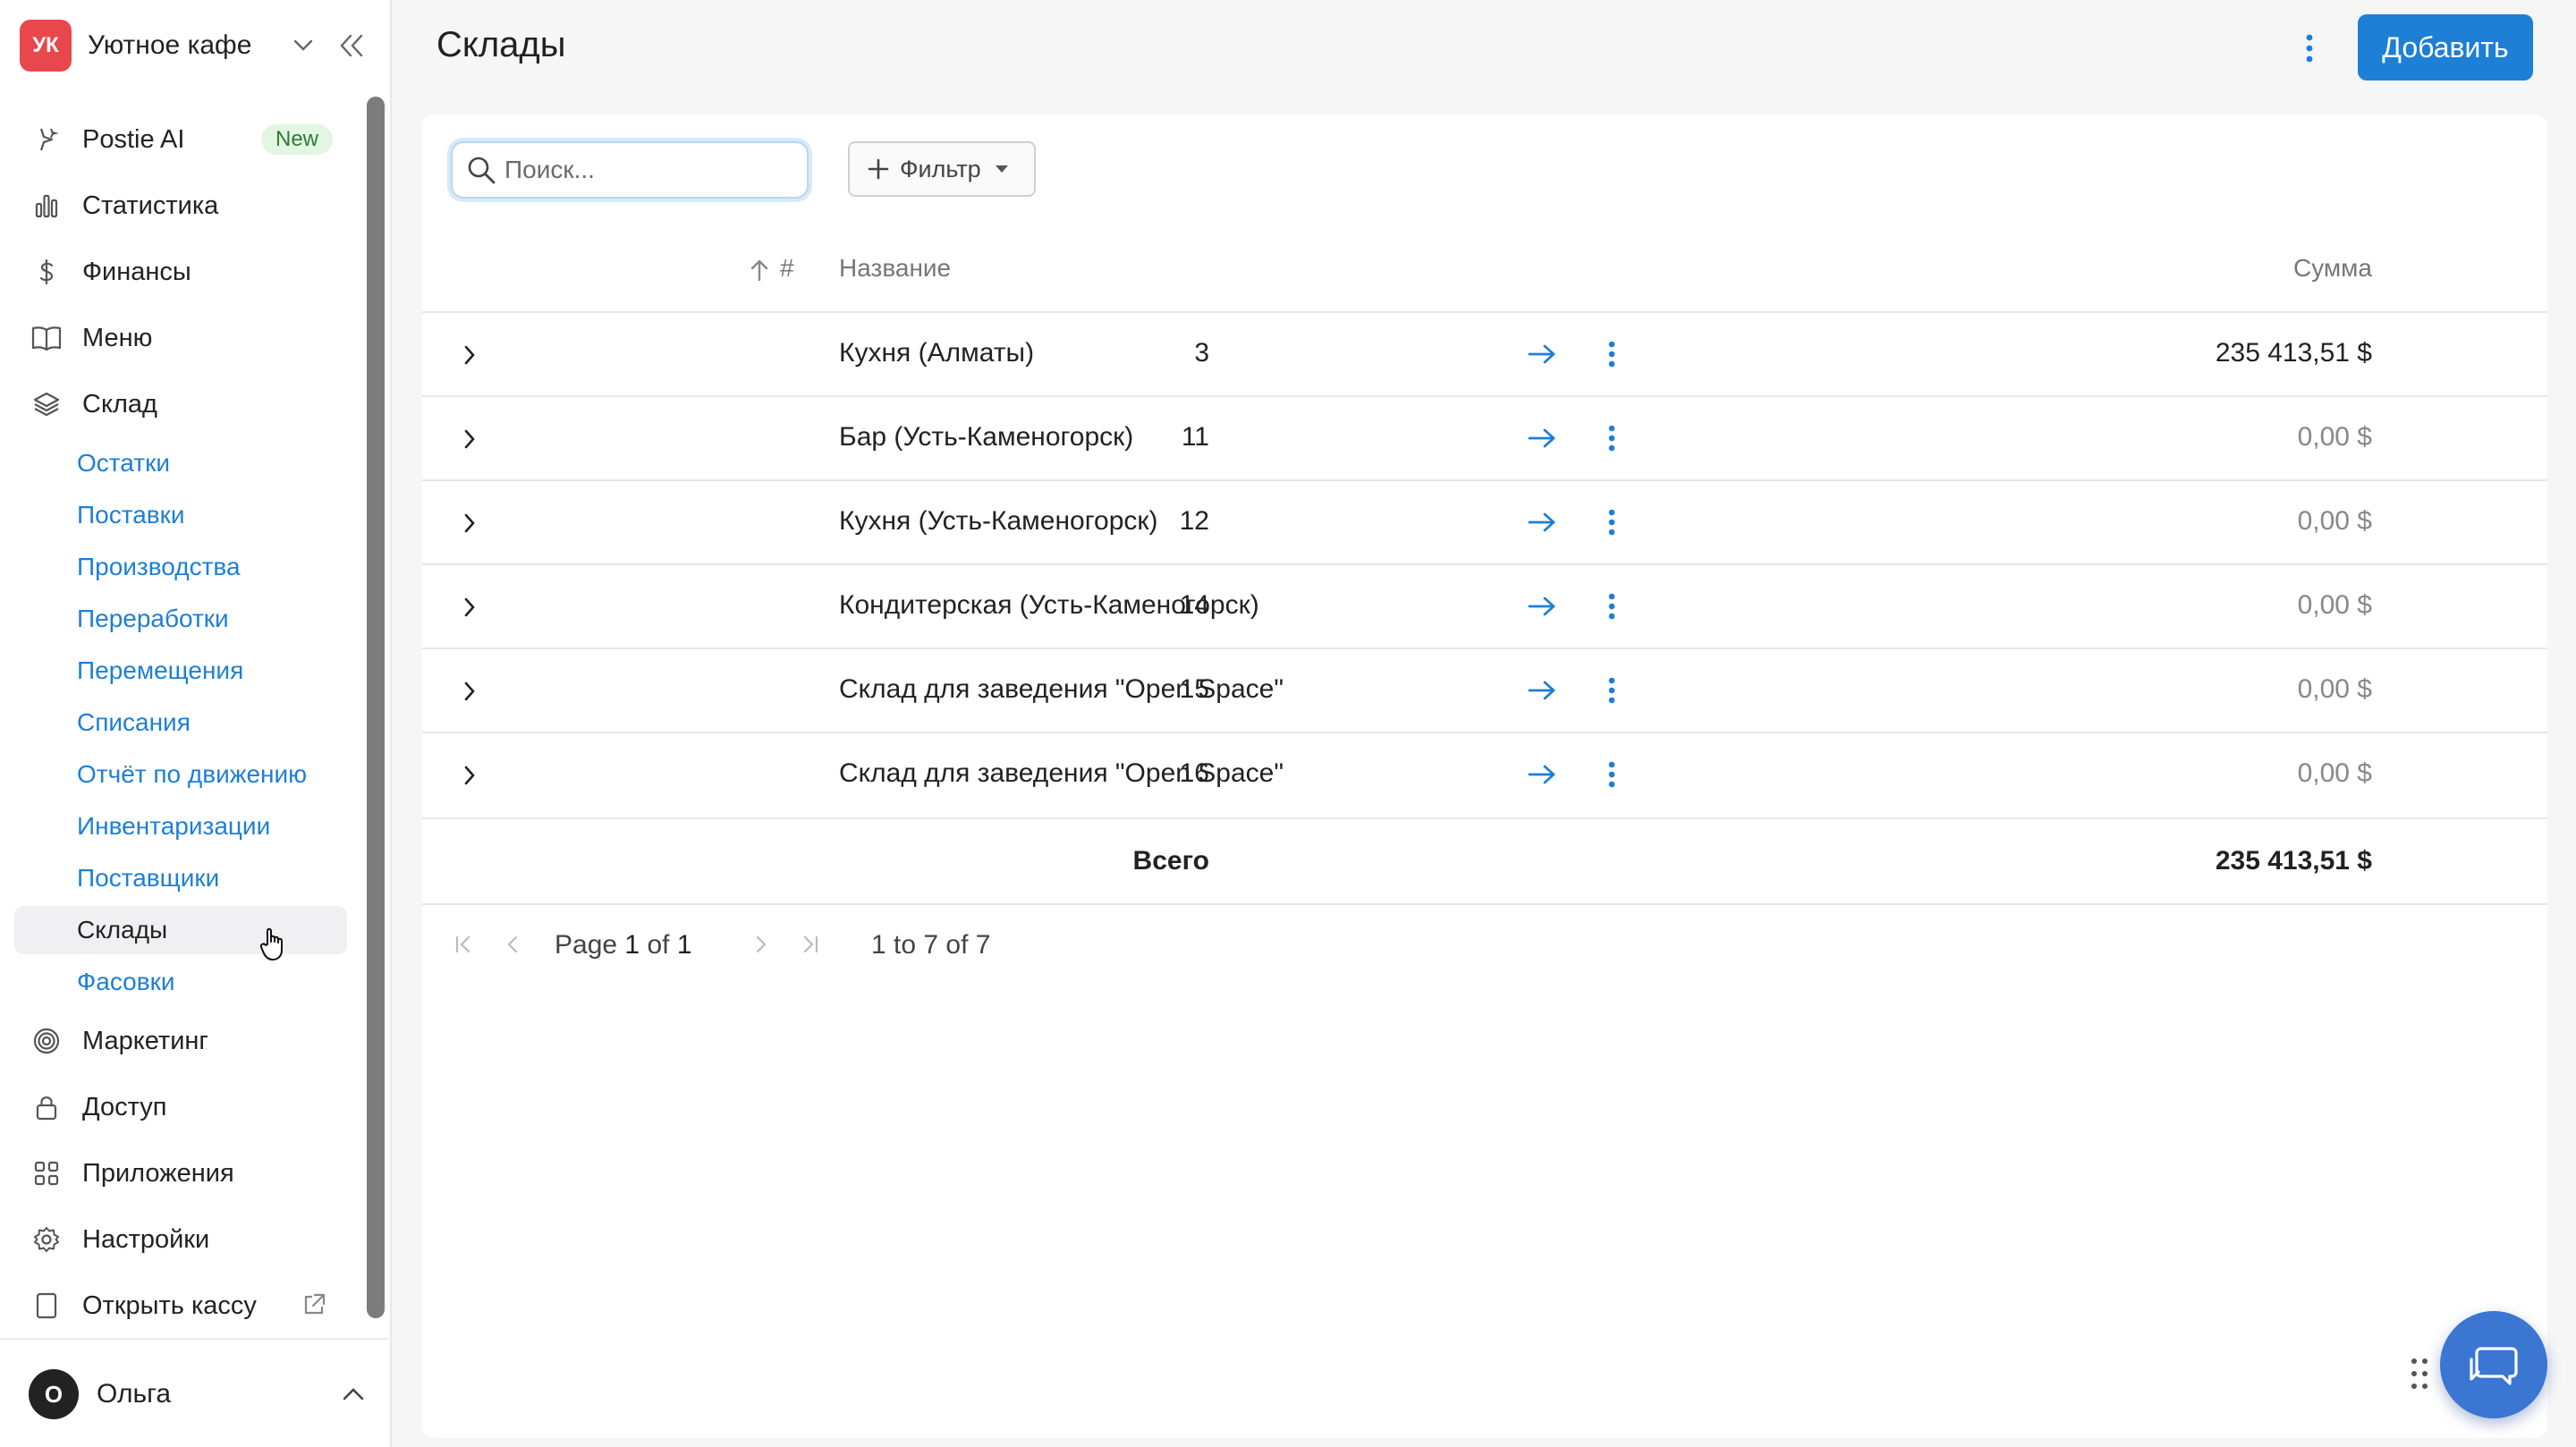  What do you see at coordinates (1194, 521) in the screenshot?
I see `row-number: 12` at bounding box center [1194, 521].